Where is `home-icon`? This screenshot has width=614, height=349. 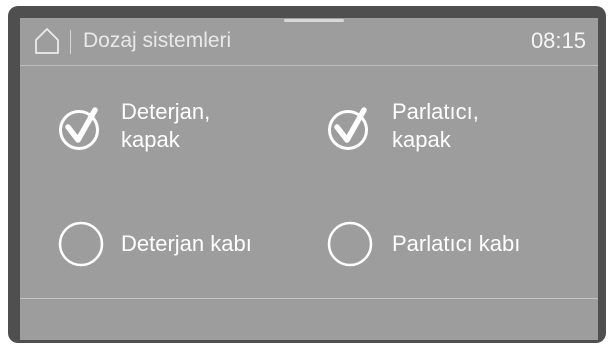 home-icon is located at coordinates (47, 41).